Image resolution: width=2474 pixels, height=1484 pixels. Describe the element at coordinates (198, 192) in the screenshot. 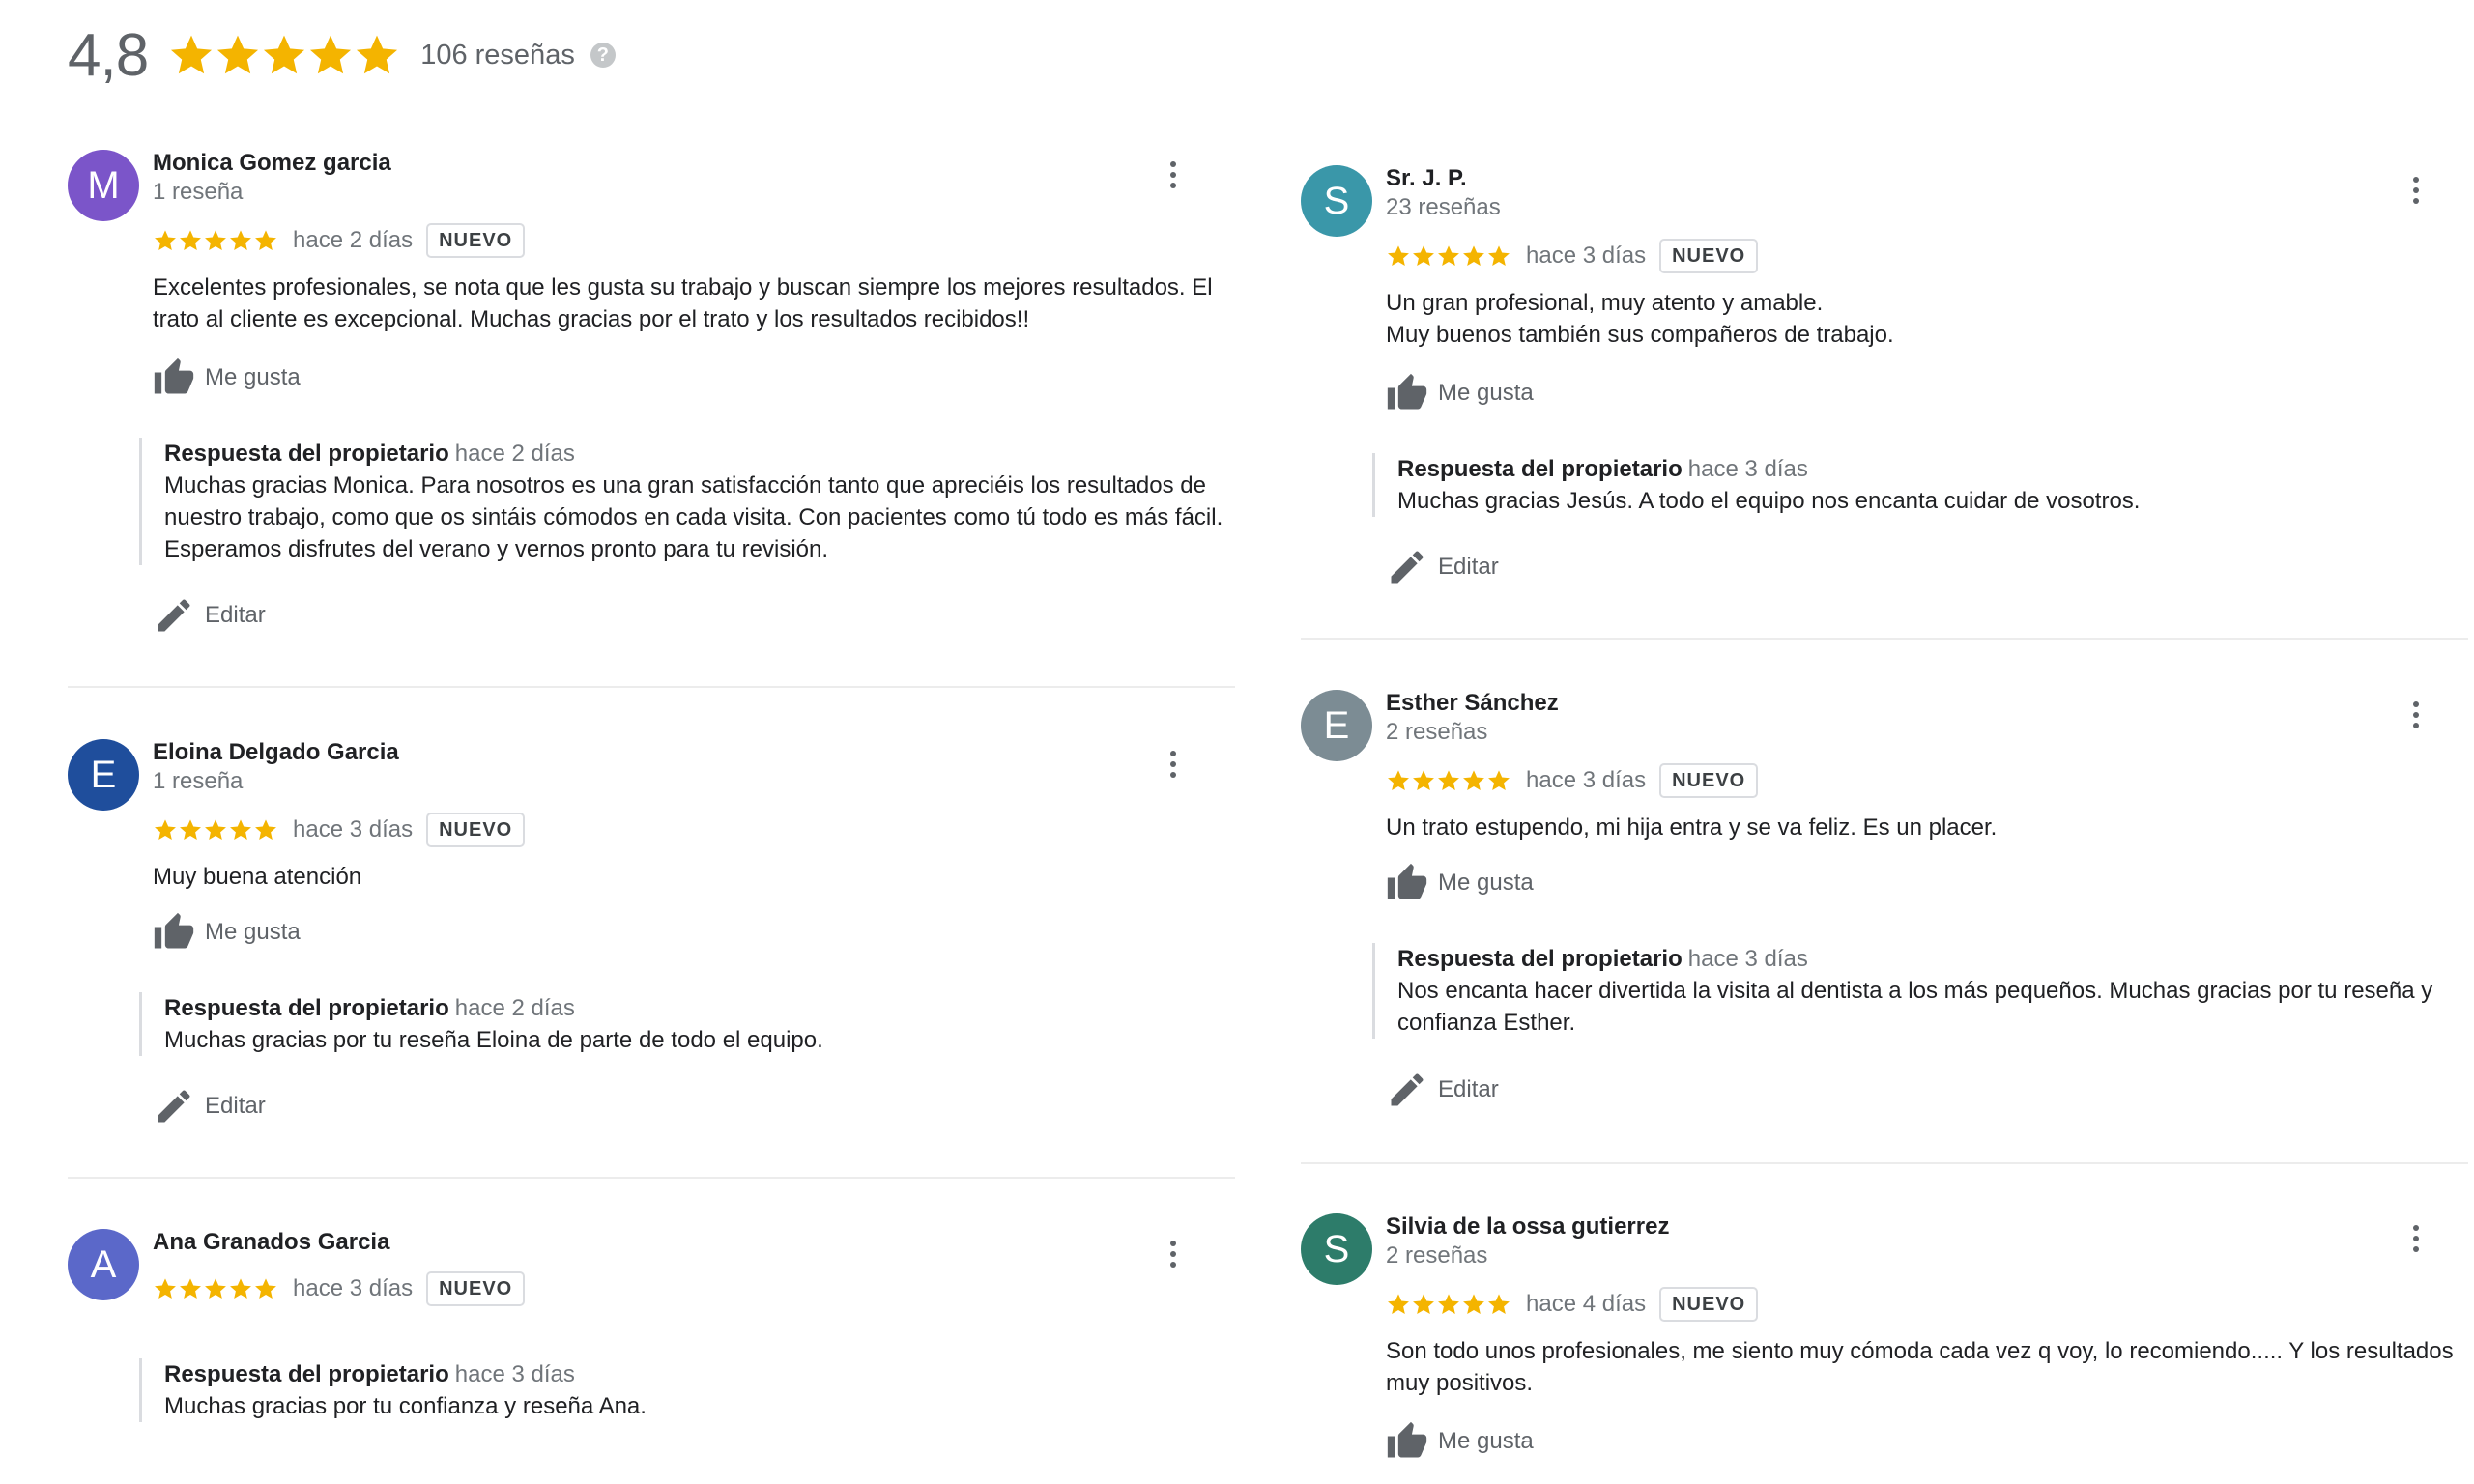

I see `reviewer-review-count: 1 reseña` at that location.